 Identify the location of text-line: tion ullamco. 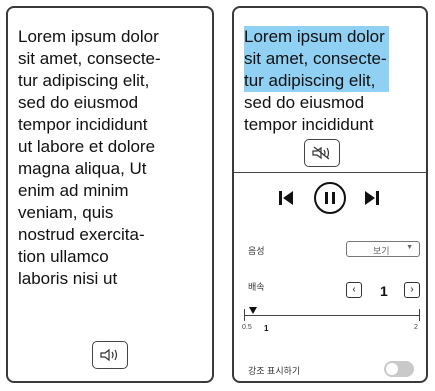
(63, 256).